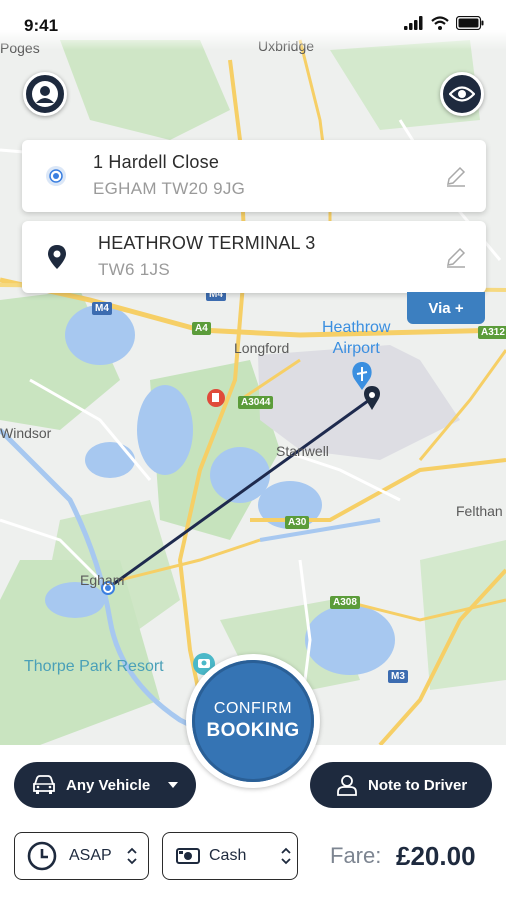  I want to click on road-badge-a4: A4, so click(201, 328).